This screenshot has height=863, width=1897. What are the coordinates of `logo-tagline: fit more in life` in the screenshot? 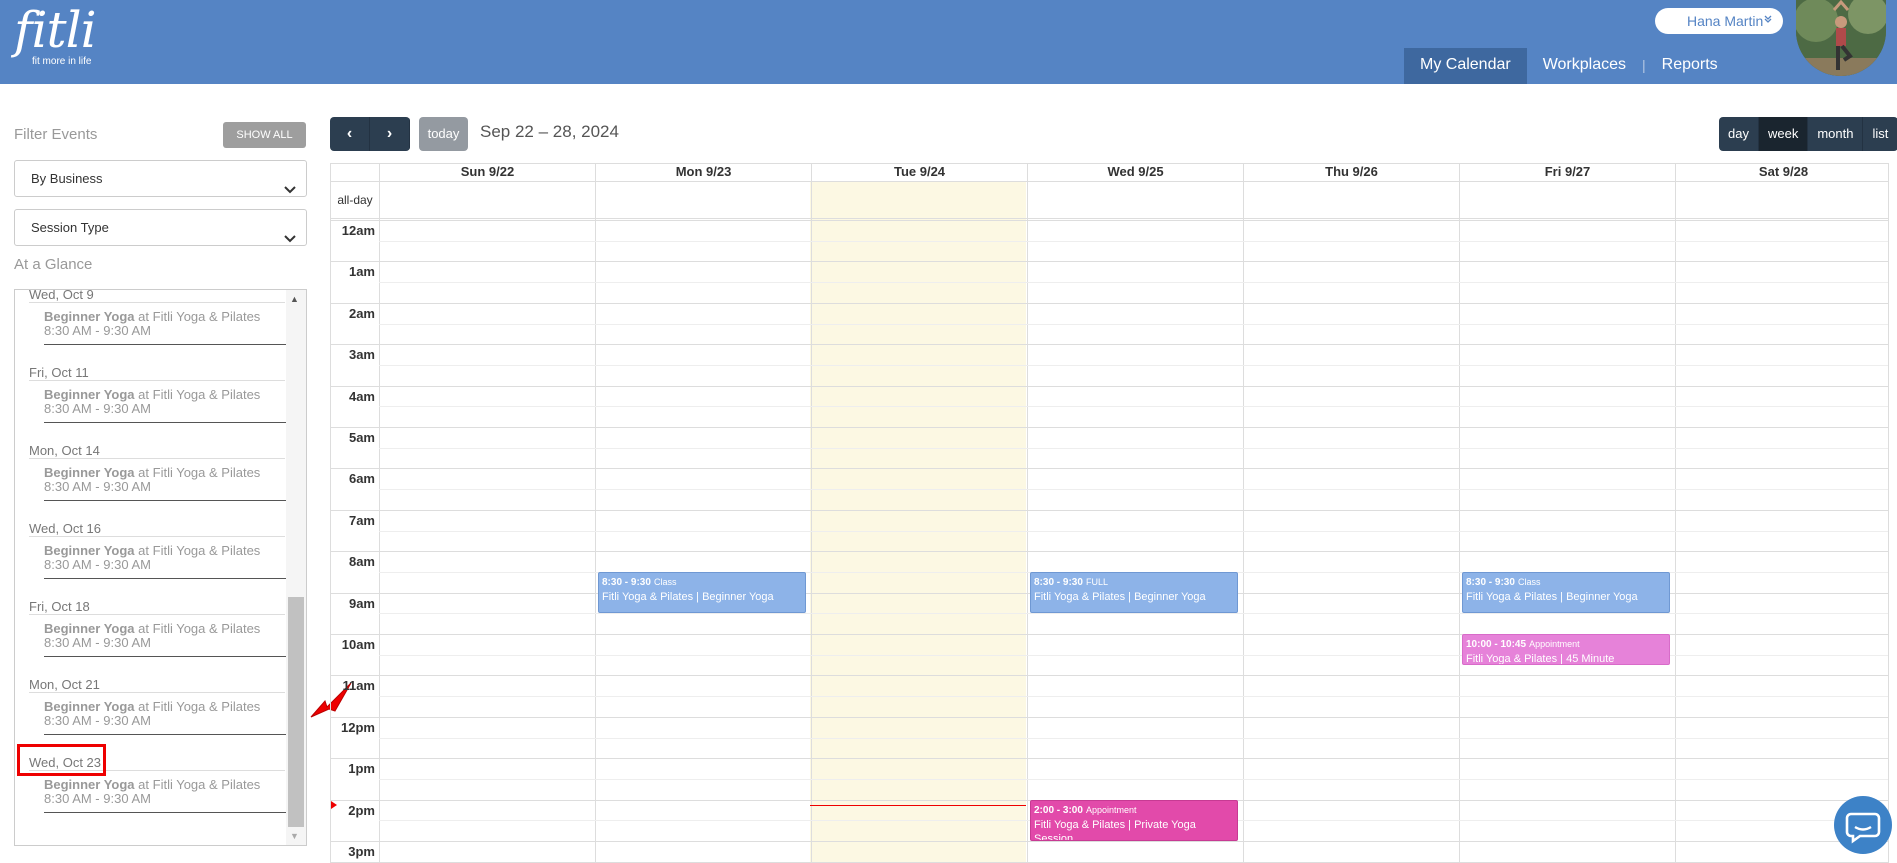 It's located at (62, 61).